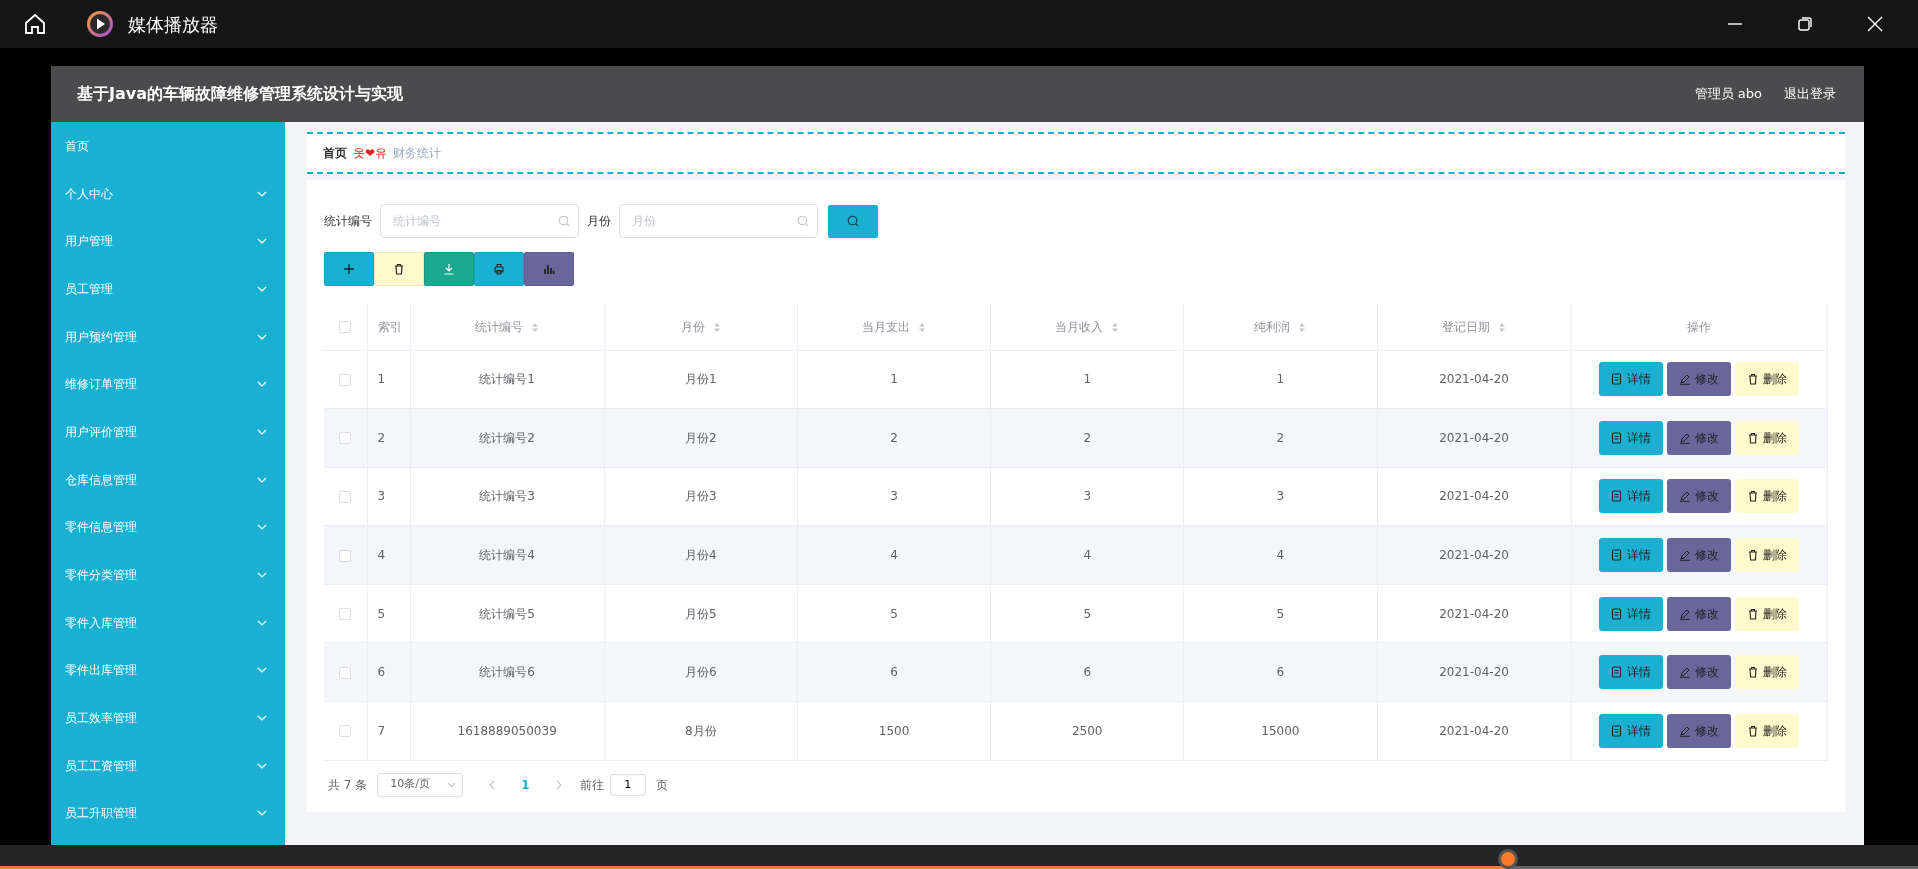 The image size is (1918, 869). What do you see at coordinates (168, 241) in the screenshot?
I see `sidebar-item: 用户管理` at bounding box center [168, 241].